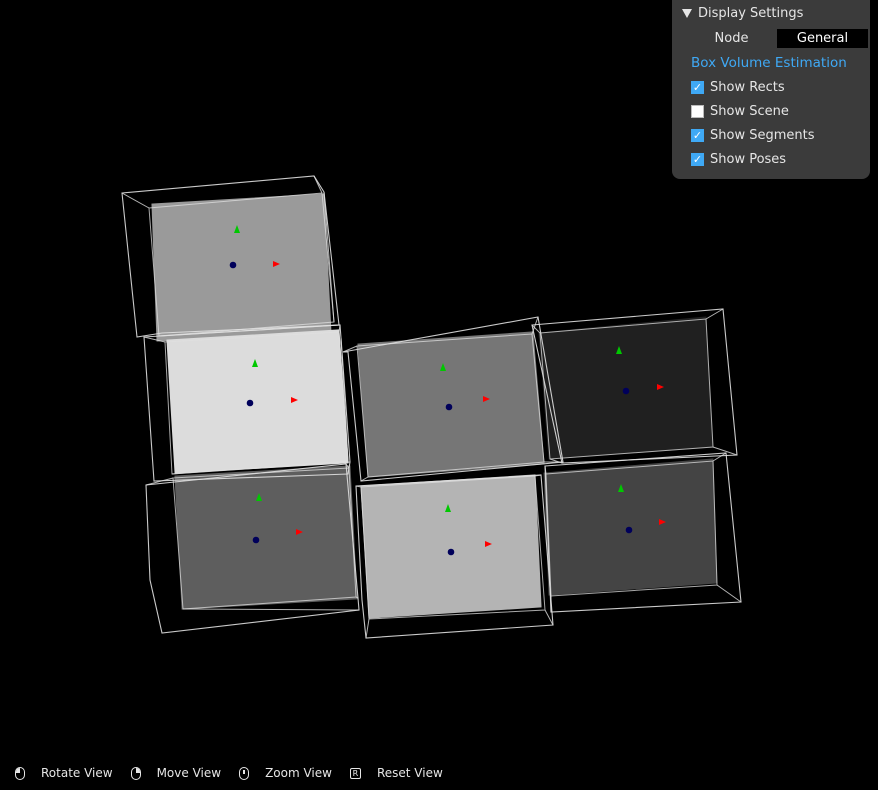 This screenshot has height=790, width=878. I want to click on option-show-poses: ✓ Show Poses, so click(738, 159).